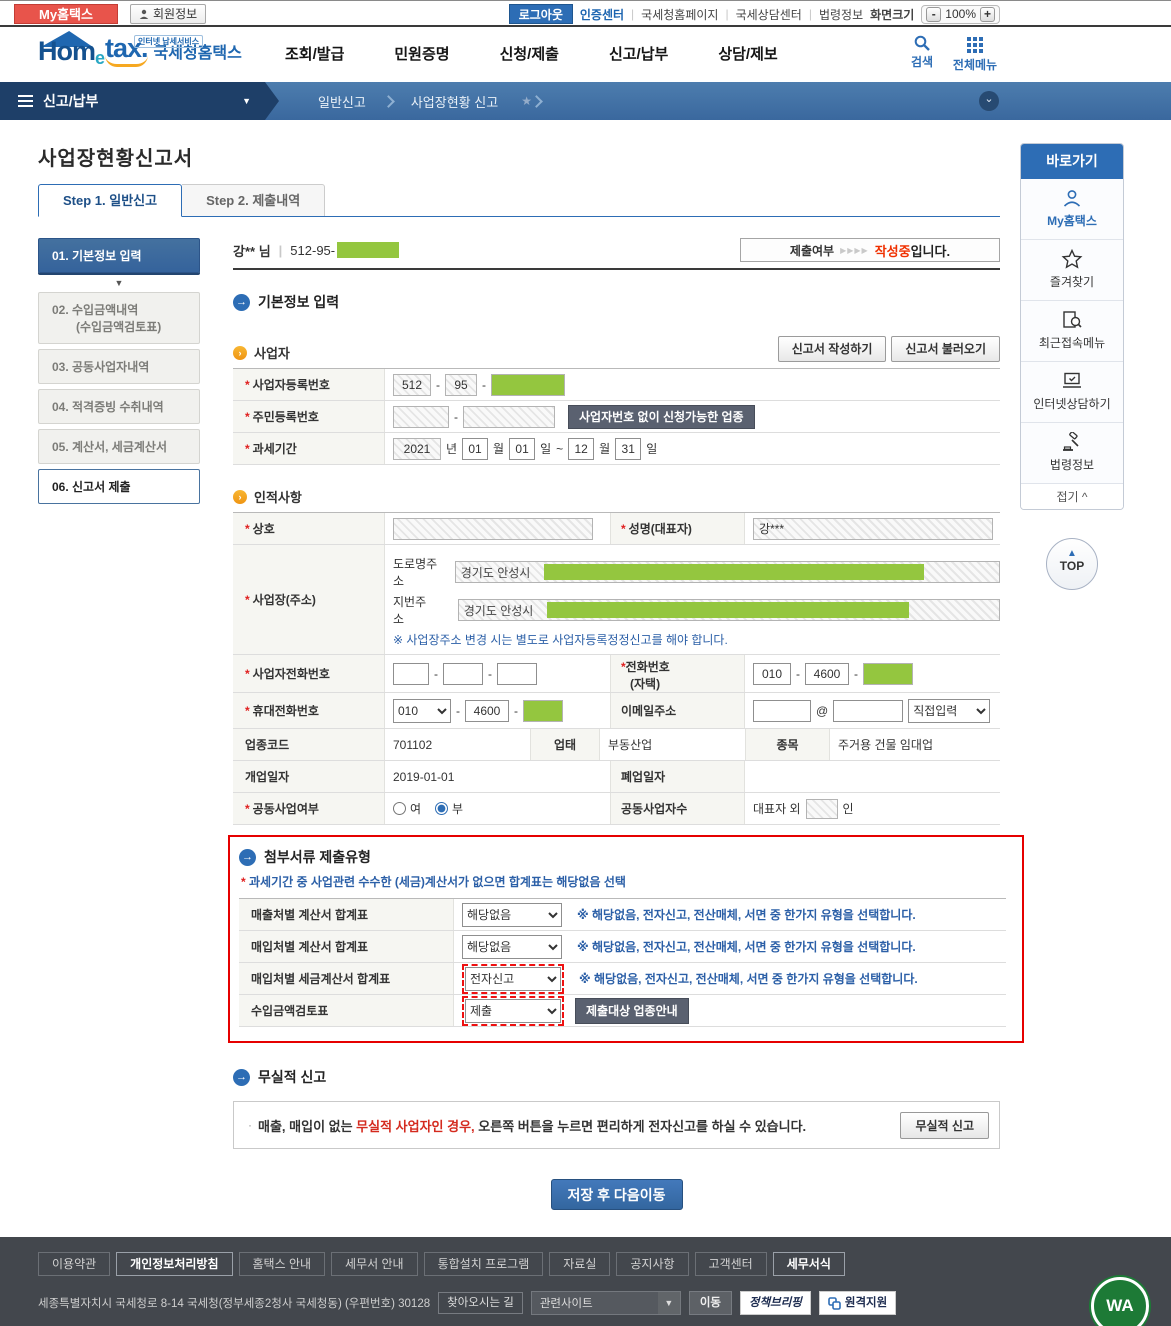 Image resolution: width=1171 pixels, height=1326 pixels. What do you see at coordinates (174, 1264) in the screenshot?
I see `footer-privacy: 개인정보처리방침` at bounding box center [174, 1264].